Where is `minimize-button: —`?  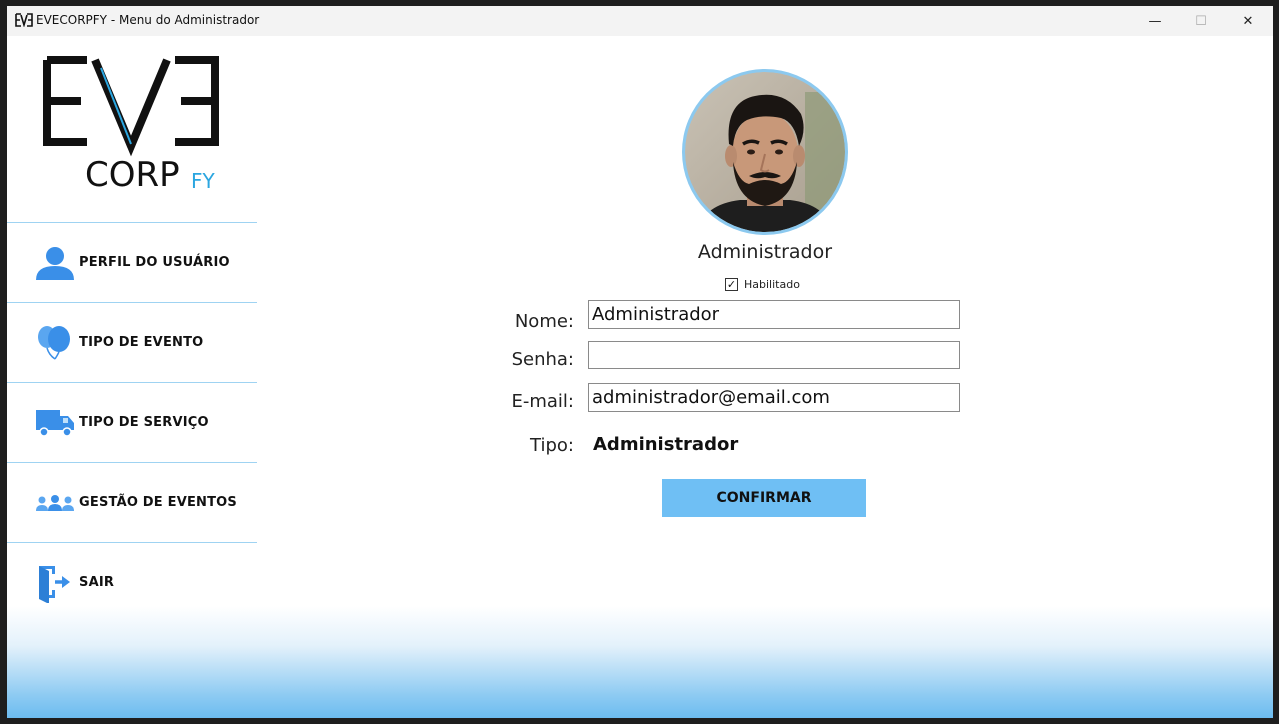 minimize-button: — is located at coordinates (1155, 21).